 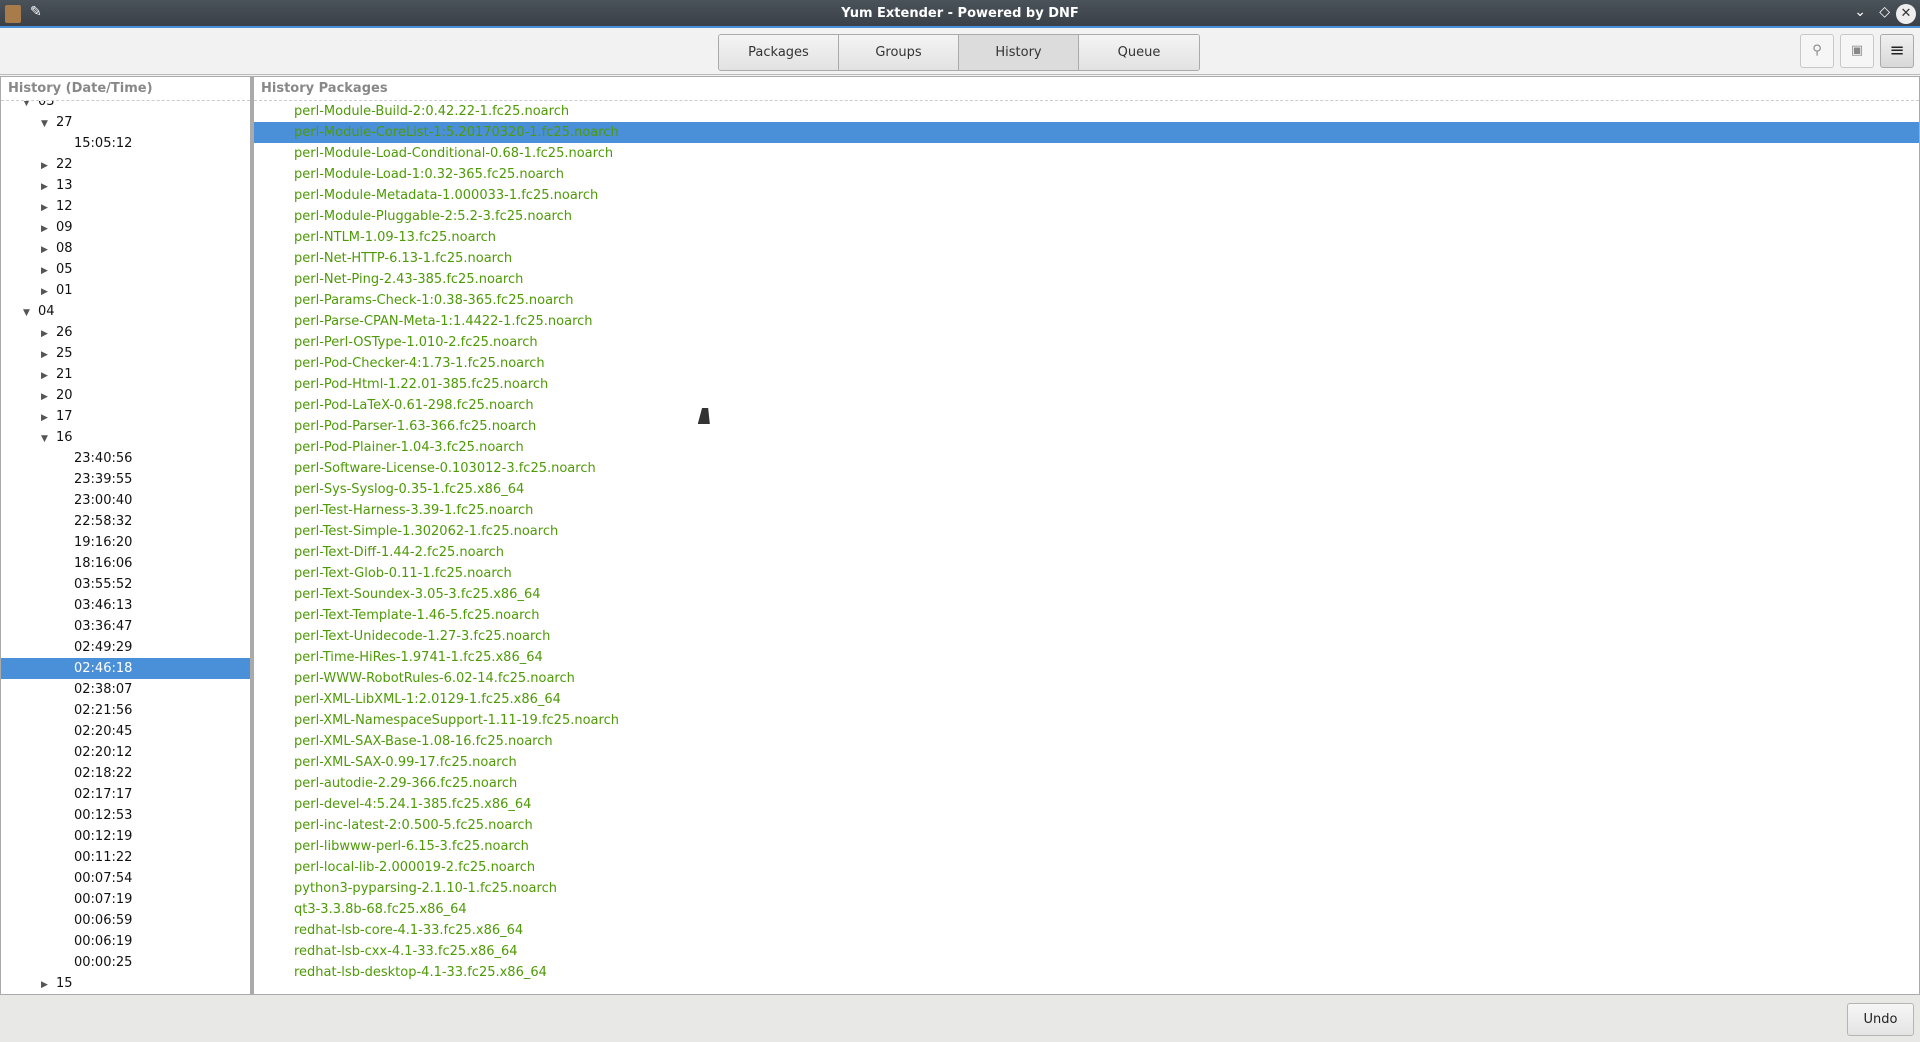 What do you see at coordinates (125, 794) in the screenshot?
I see `tree-item: 02:17:17` at bounding box center [125, 794].